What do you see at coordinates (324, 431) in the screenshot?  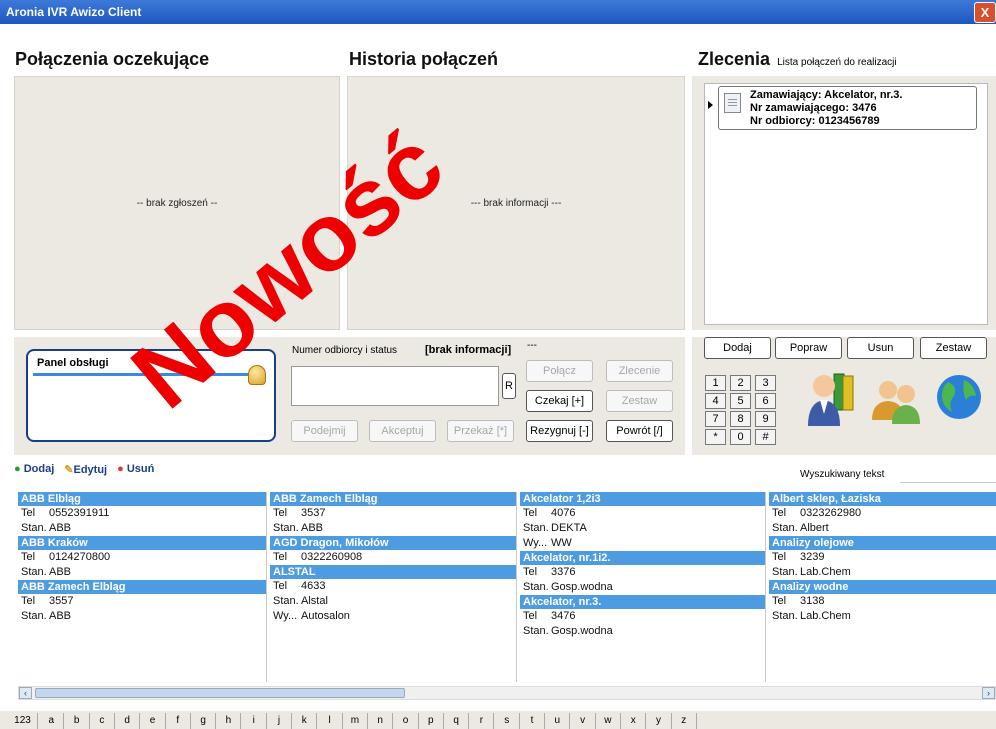 I see `pick-up-button: Podejmij` at bounding box center [324, 431].